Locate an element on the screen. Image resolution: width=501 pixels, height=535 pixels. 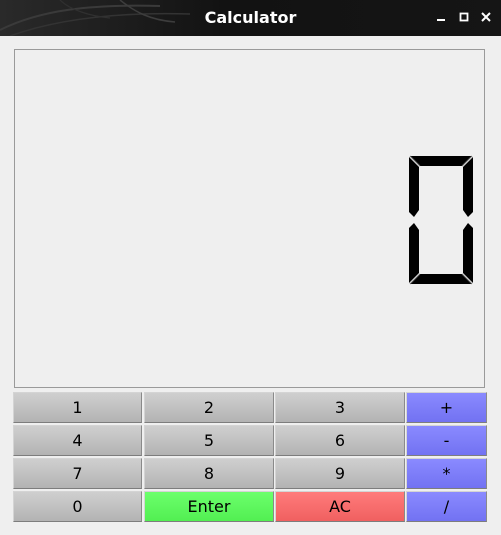
digit-5-button: 5 is located at coordinates (209, 440).